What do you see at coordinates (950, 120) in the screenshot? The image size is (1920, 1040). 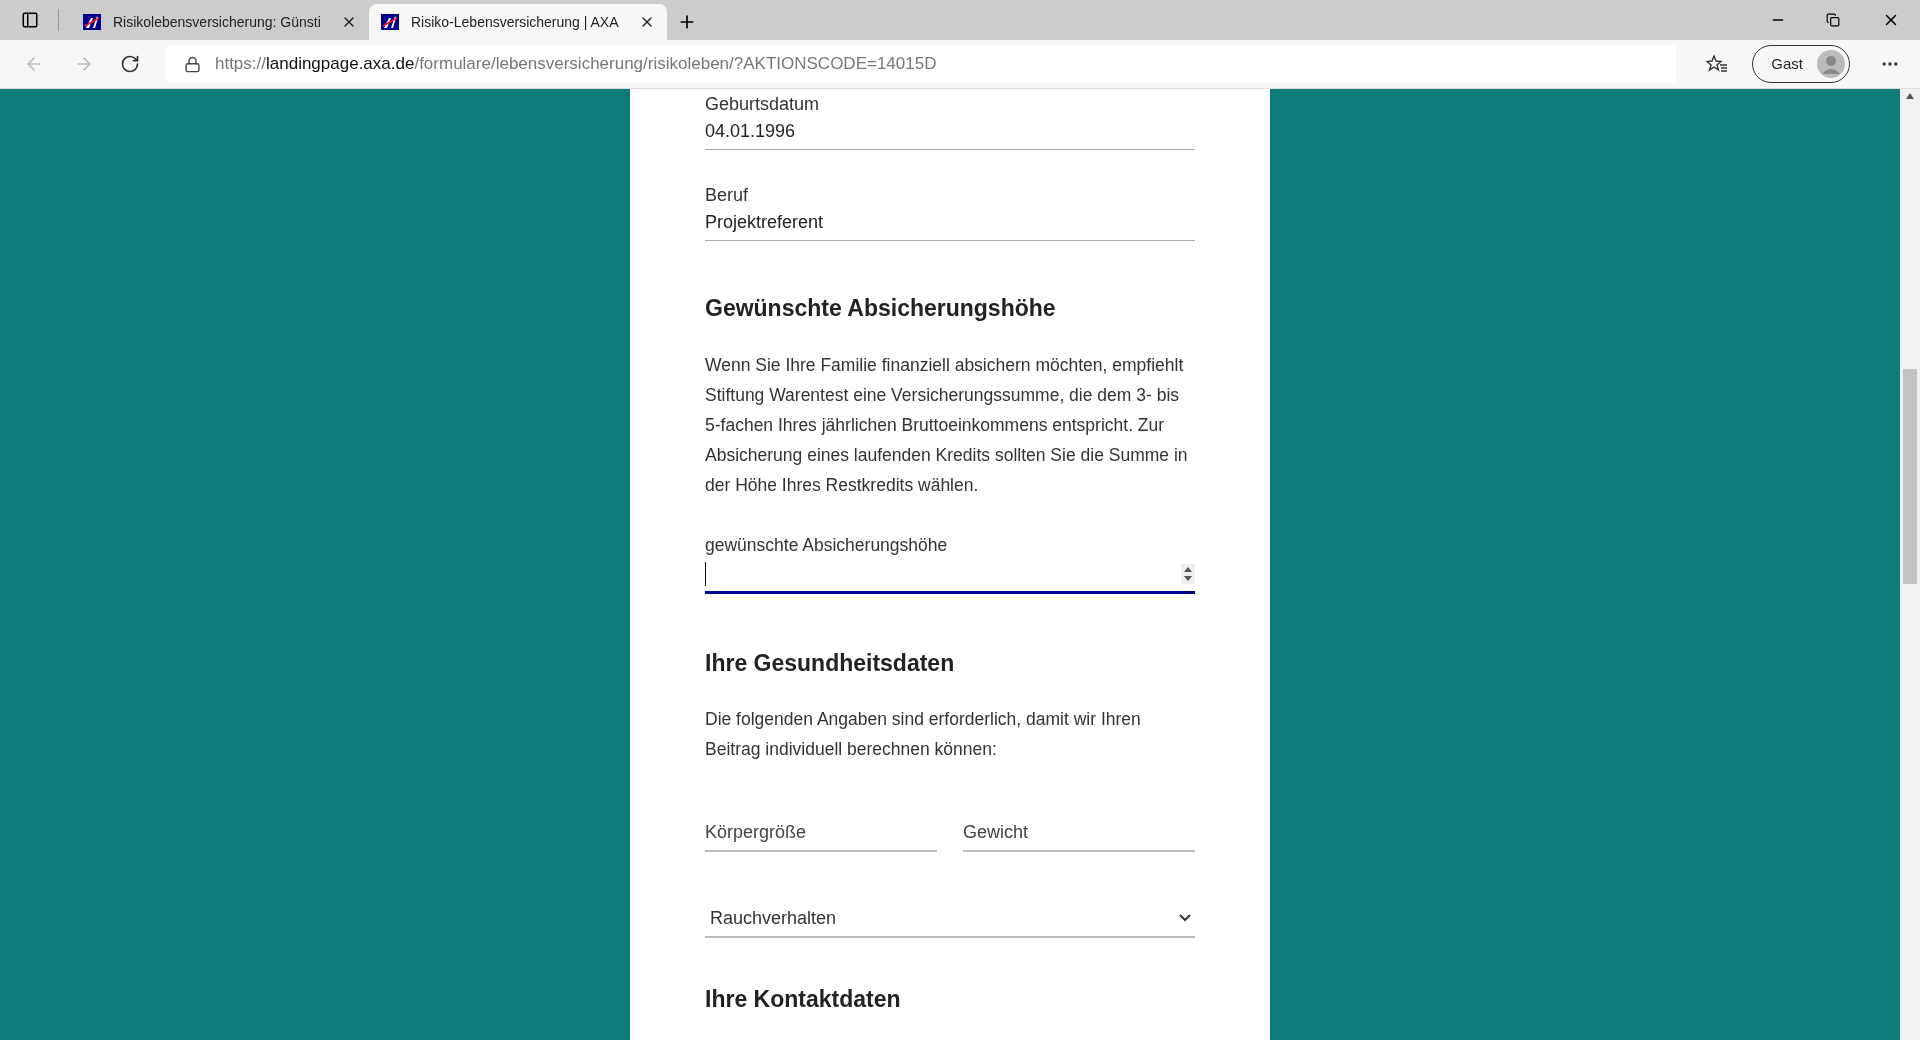 I see `text-field: Geburtsdatum 04.01.1996` at bounding box center [950, 120].